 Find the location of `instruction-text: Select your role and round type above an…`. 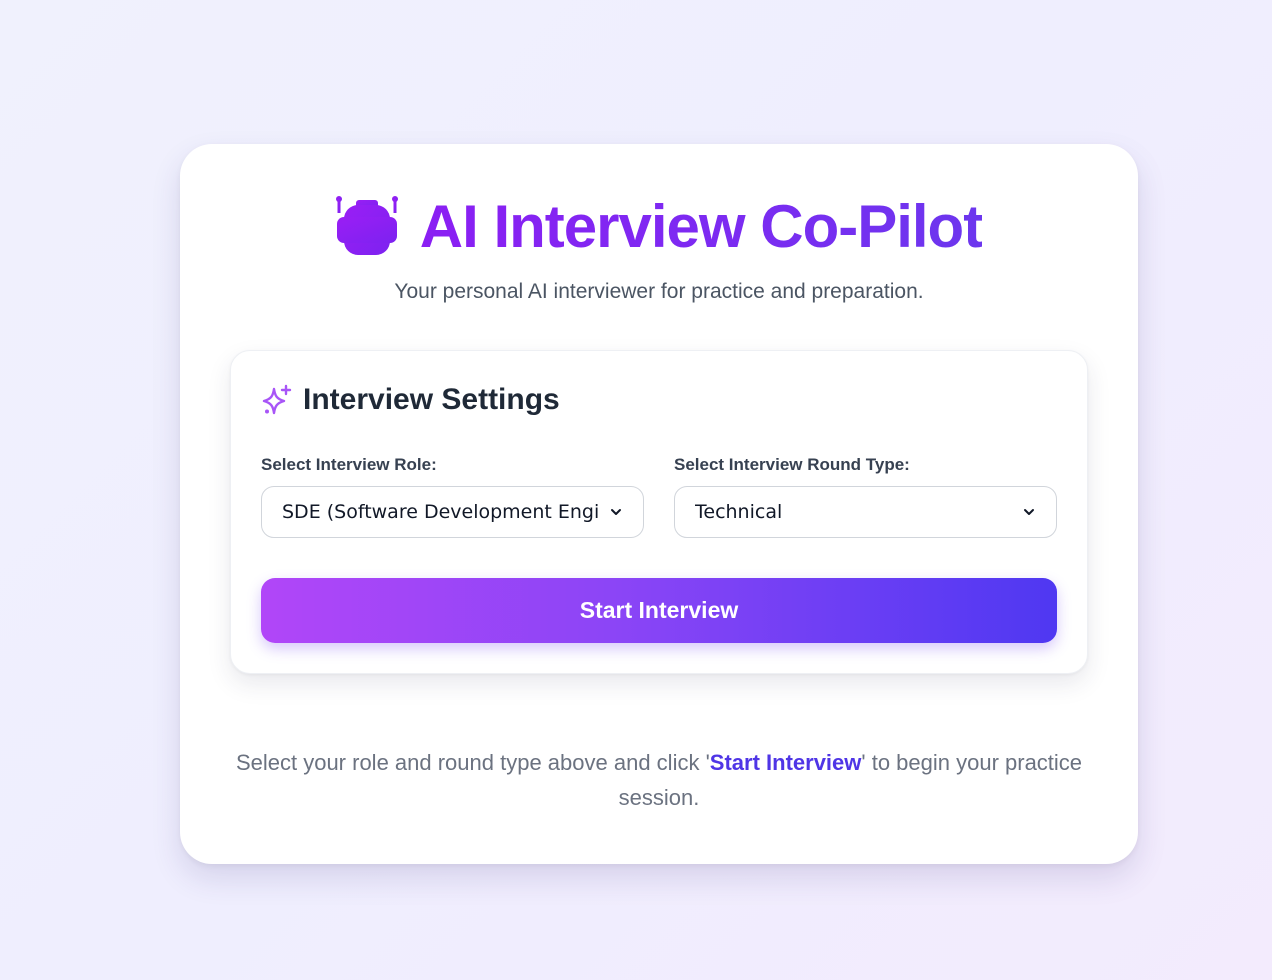

instruction-text: Select your role and round type above an… is located at coordinates (659, 780).